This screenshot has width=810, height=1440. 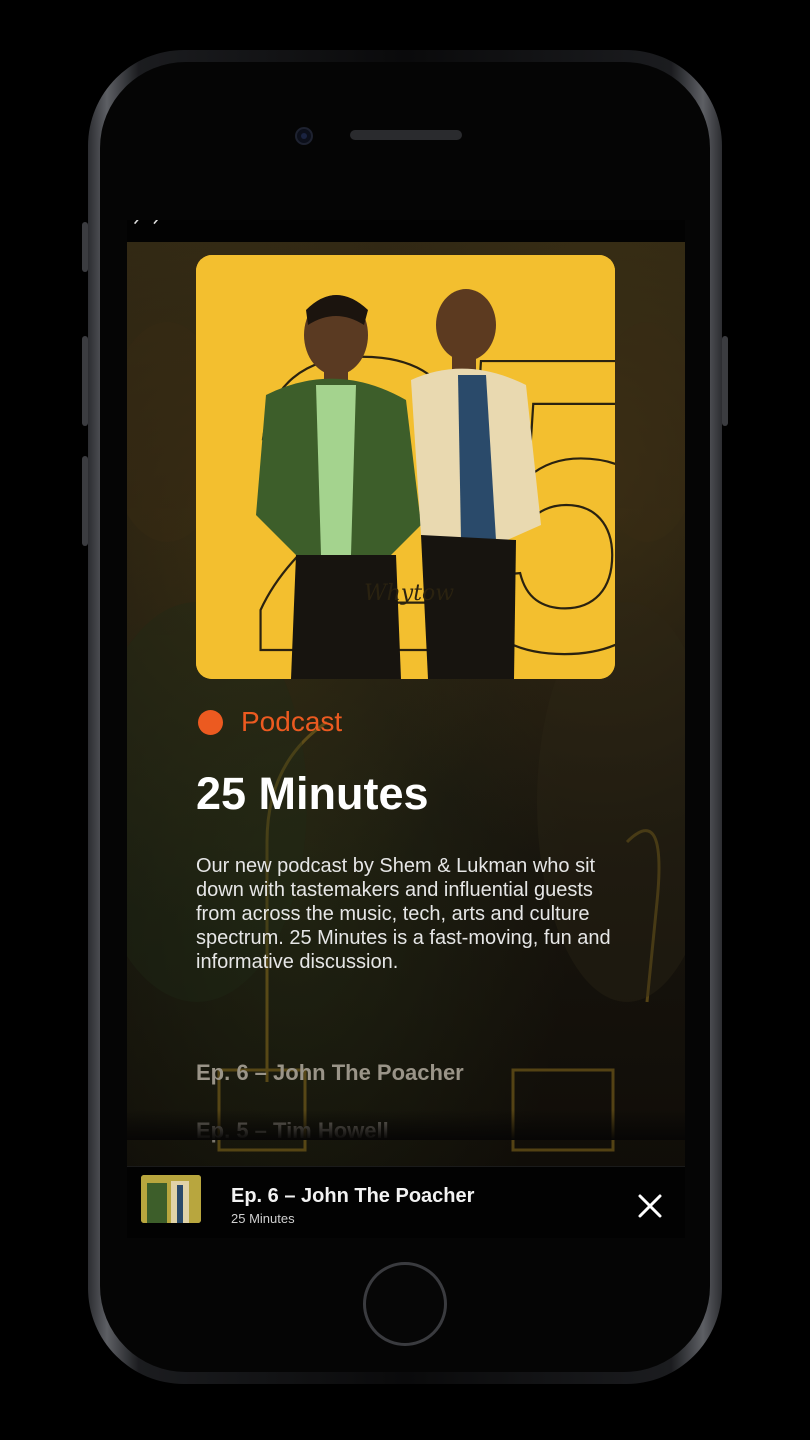 What do you see at coordinates (725, 381) in the screenshot?
I see `power-button` at bounding box center [725, 381].